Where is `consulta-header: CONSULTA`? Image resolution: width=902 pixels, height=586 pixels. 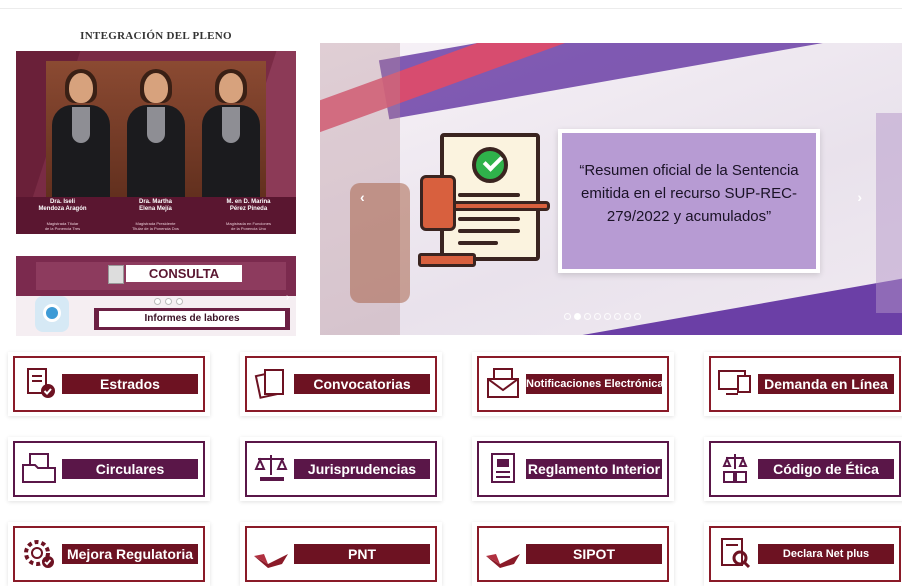 consulta-header: CONSULTA is located at coordinates (156, 276).